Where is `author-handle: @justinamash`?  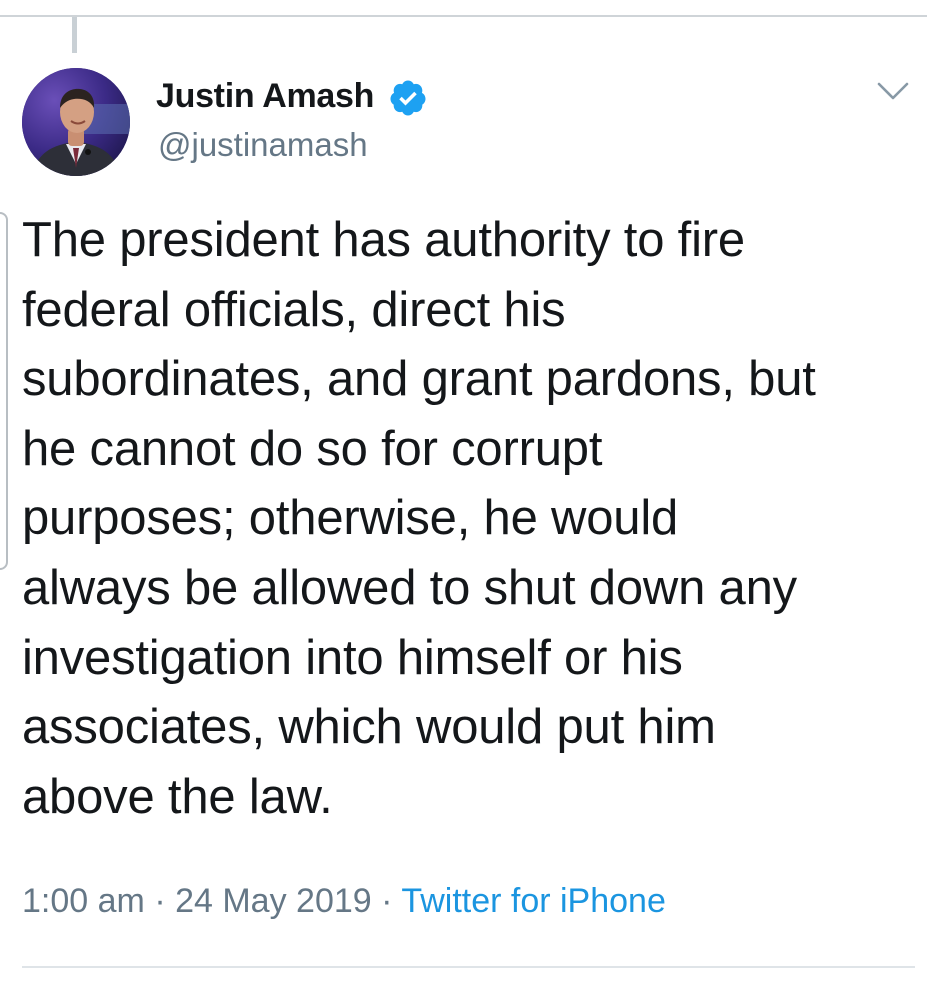 author-handle: @justinamash is located at coordinates (263, 145).